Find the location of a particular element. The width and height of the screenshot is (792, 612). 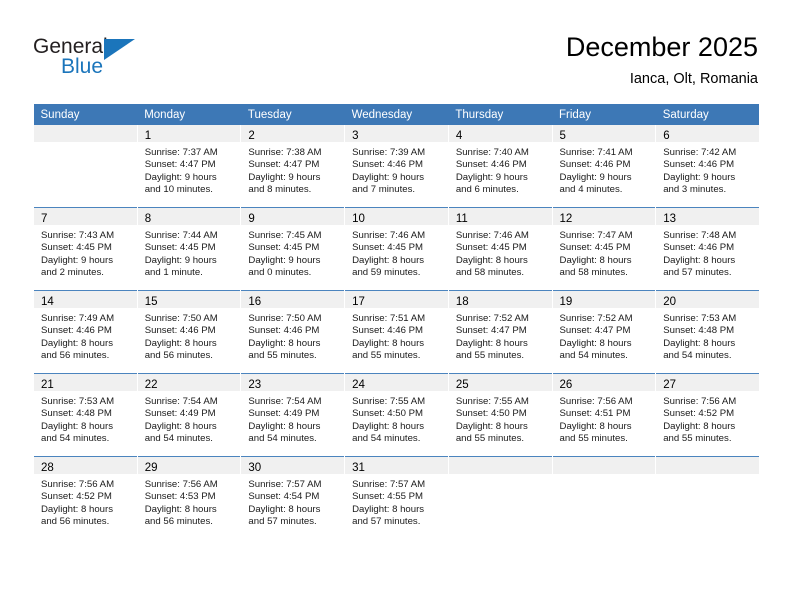

day-number: 4 is located at coordinates (459, 136).